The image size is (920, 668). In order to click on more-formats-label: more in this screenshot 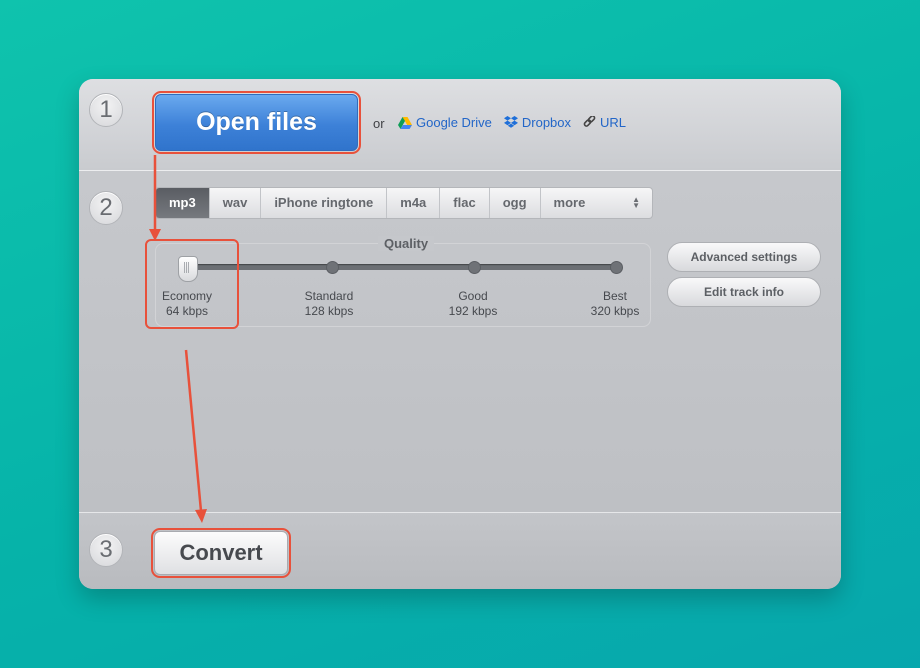, I will do `click(569, 202)`.